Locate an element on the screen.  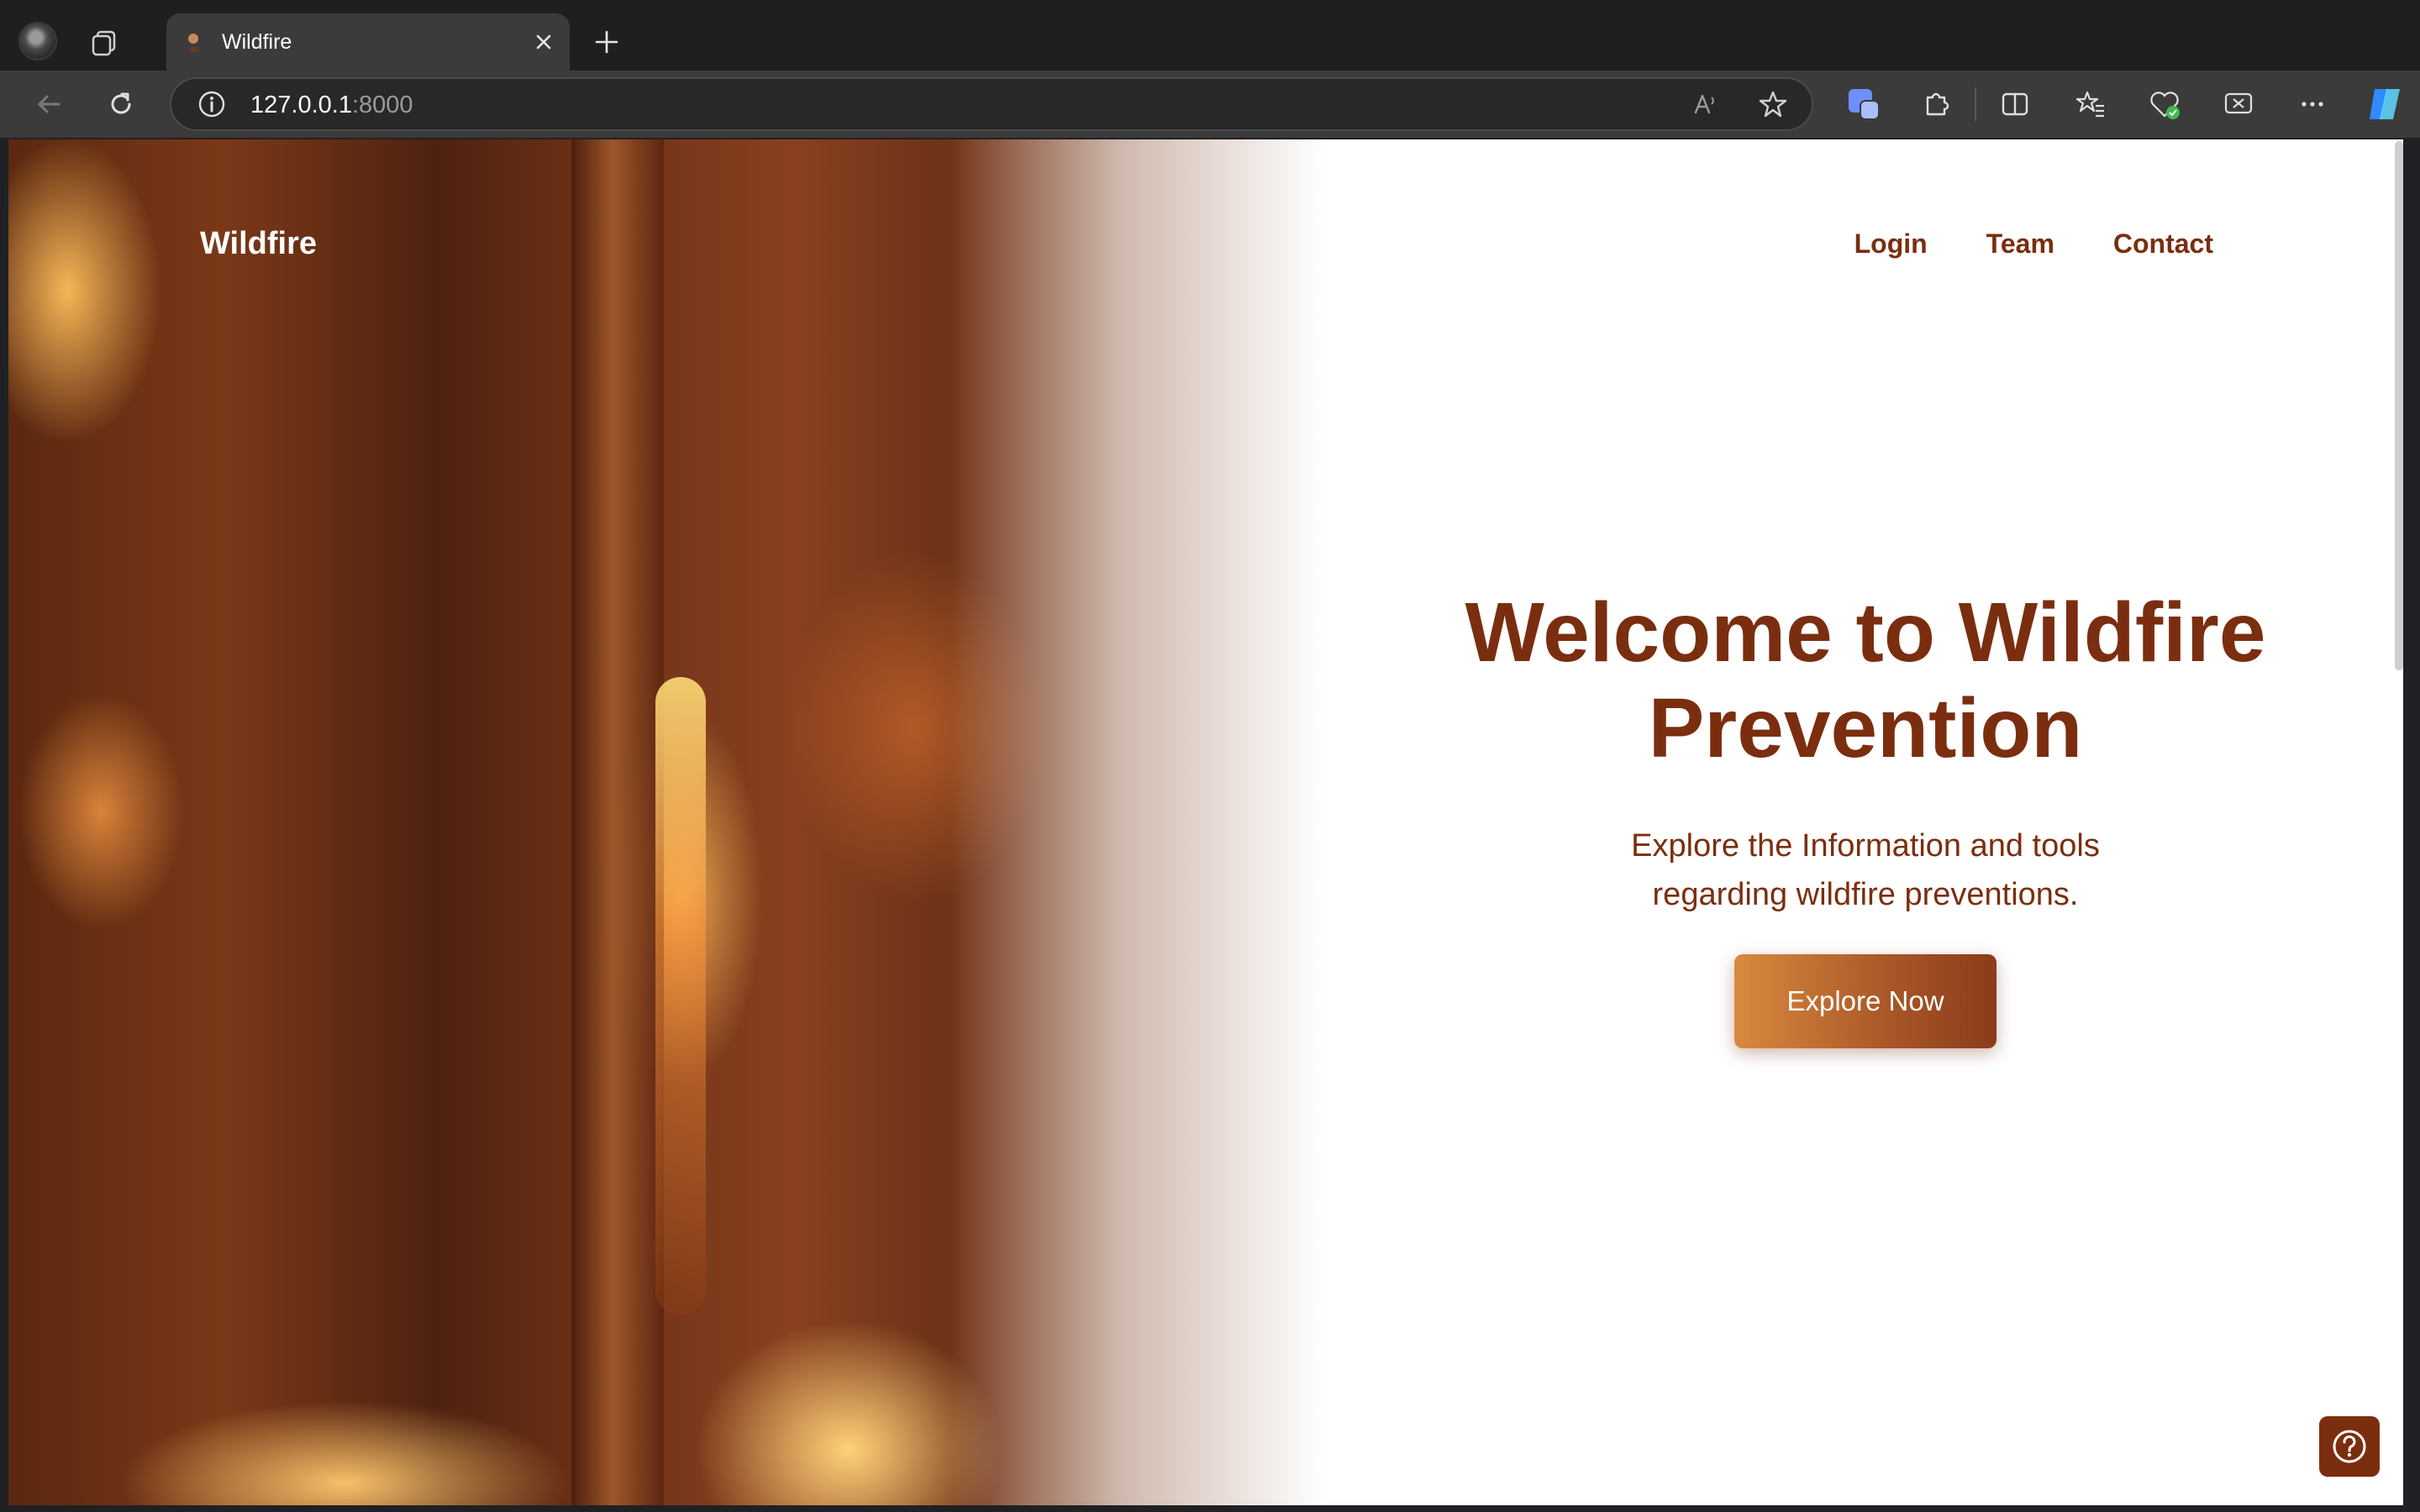
page-scrollbar is located at coordinates (2399, 405).